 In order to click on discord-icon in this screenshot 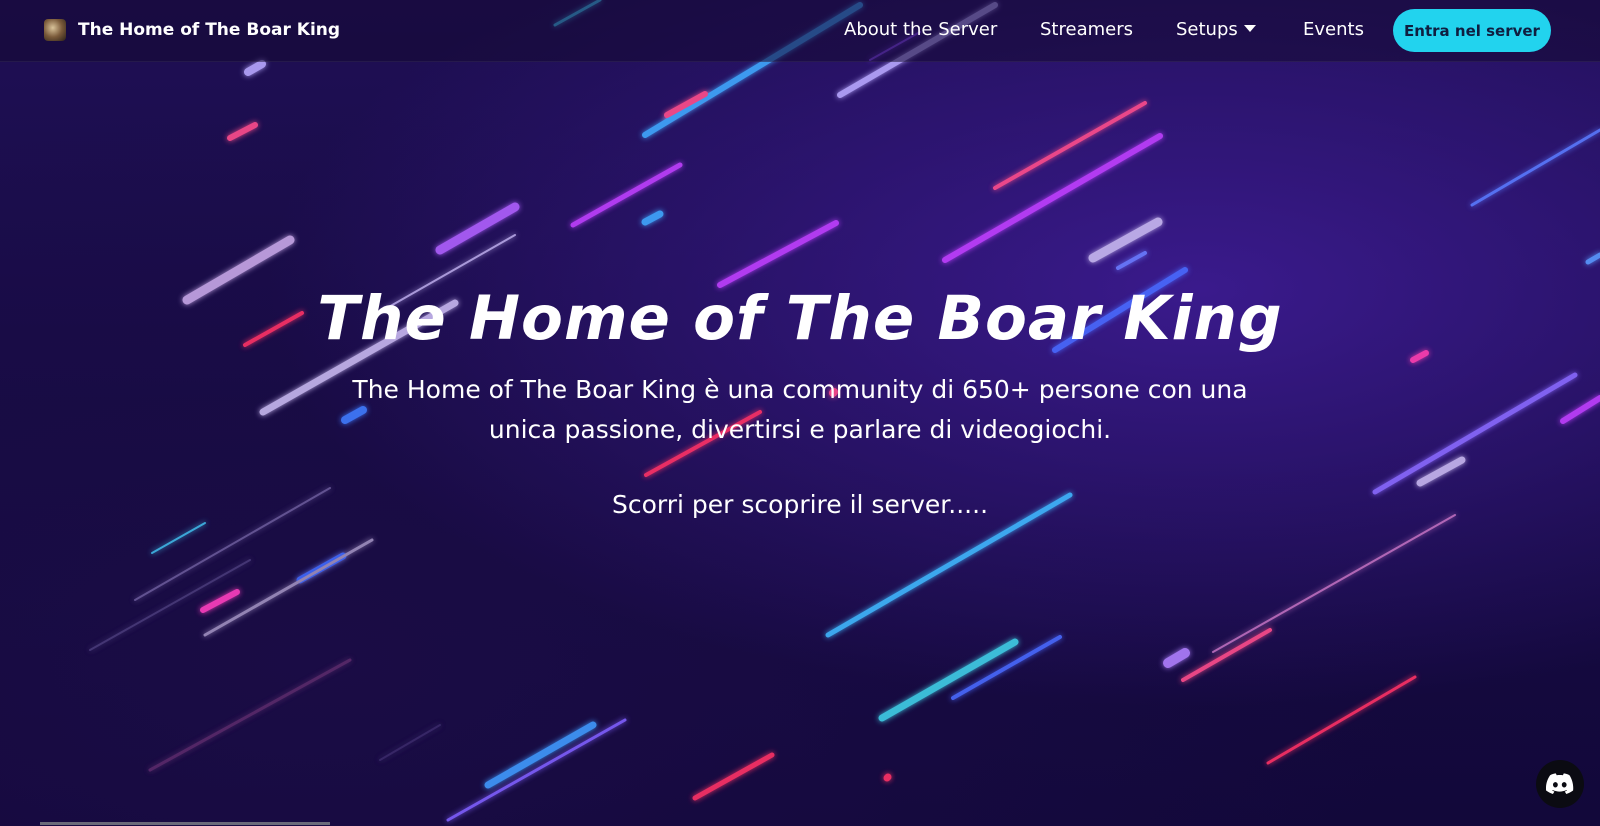, I will do `click(1560, 783)`.